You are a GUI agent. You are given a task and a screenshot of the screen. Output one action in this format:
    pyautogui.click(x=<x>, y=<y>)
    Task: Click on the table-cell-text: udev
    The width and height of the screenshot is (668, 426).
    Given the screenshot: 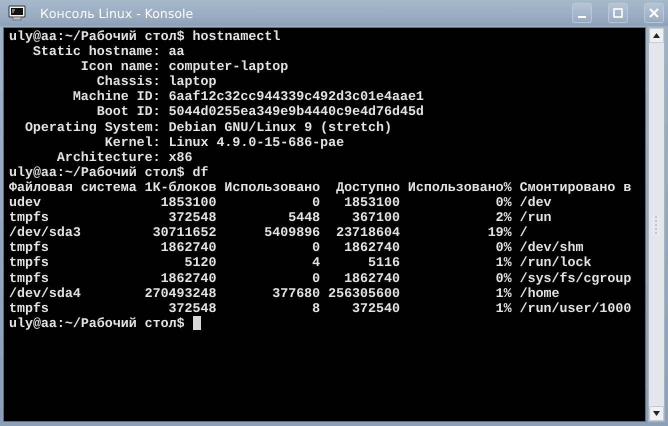 What is the action you would take?
    pyautogui.click(x=25, y=202)
    